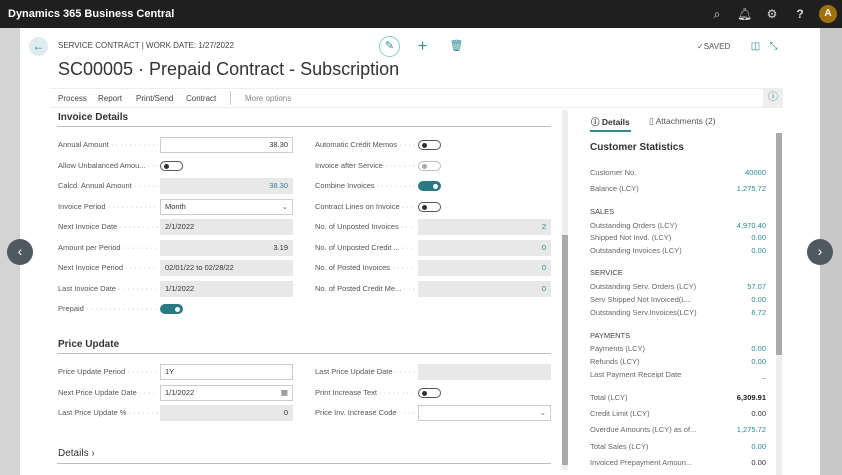 The width and height of the screenshot is (842, 475). What do you see at coordinates (76, 453) in the screenshot?
I see `section-details: Details ›` at bounding box center [76, 453].